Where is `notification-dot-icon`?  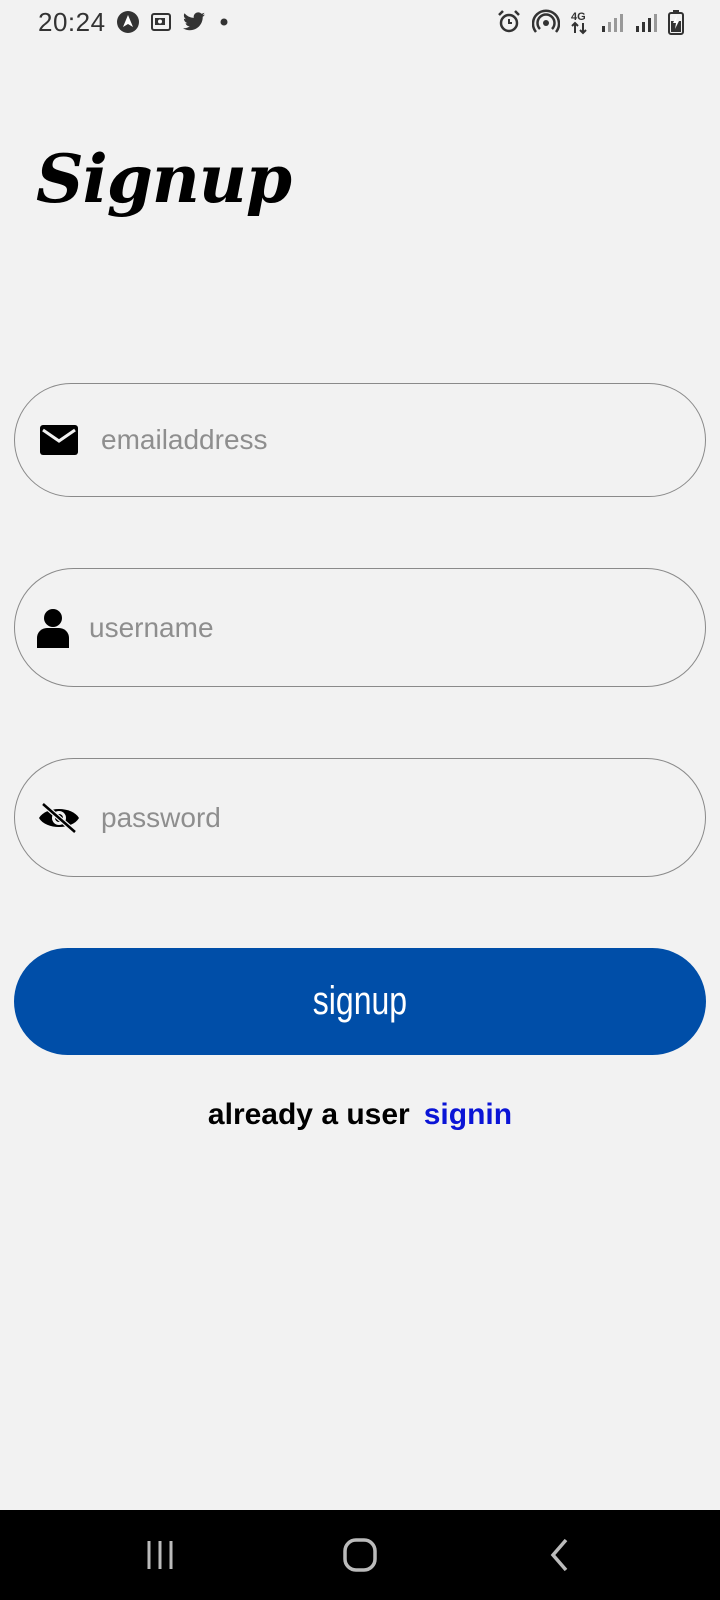
notification-dot-icon is located at coordinates (224, 22).